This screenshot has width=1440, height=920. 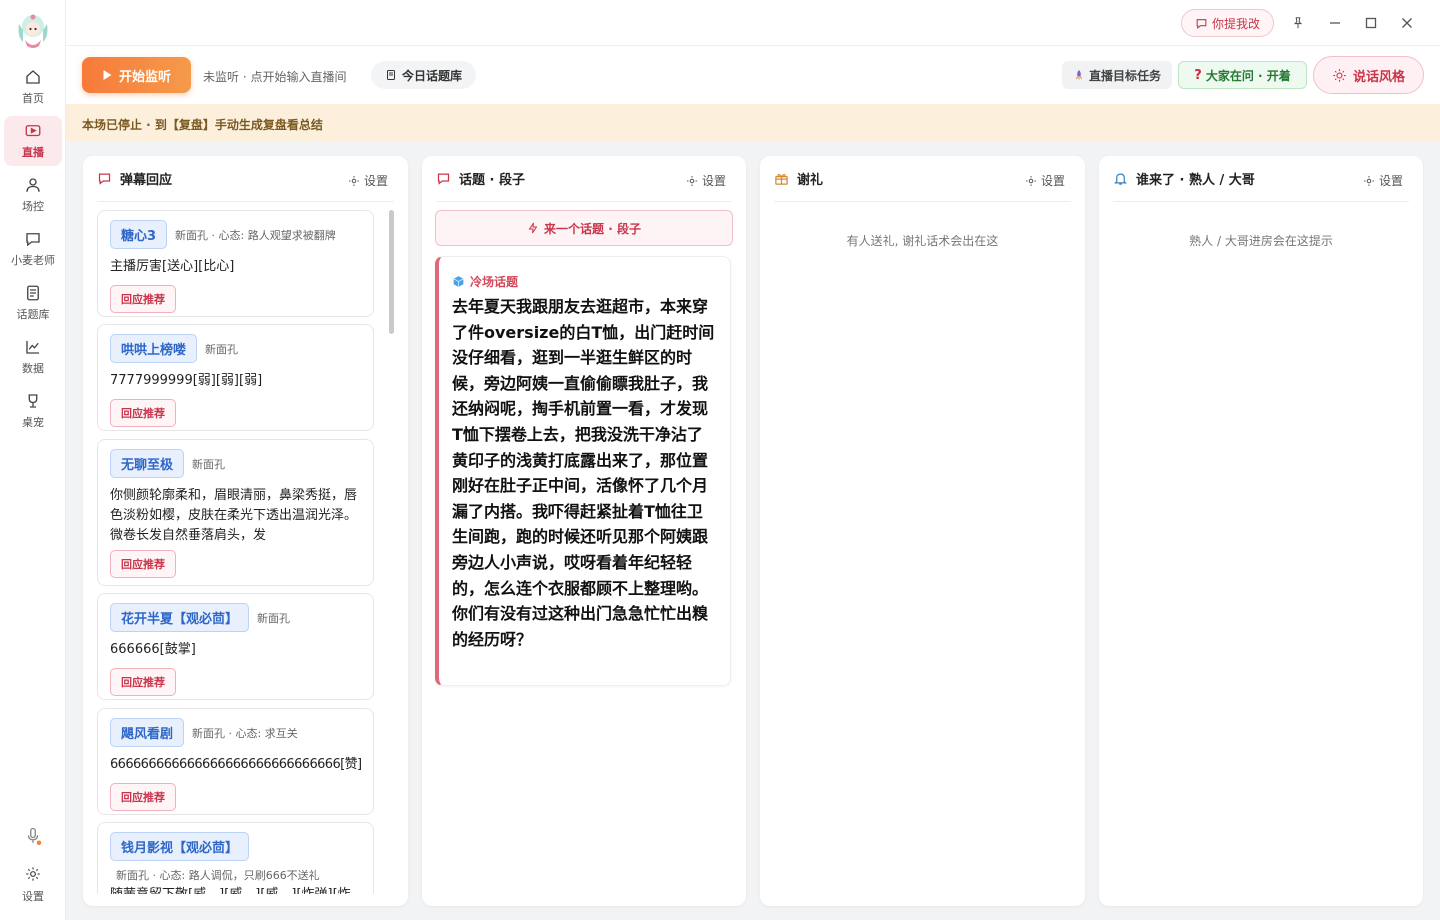 I want to click on panel-header: 谢礼 设置, so click(x=922, y=179).